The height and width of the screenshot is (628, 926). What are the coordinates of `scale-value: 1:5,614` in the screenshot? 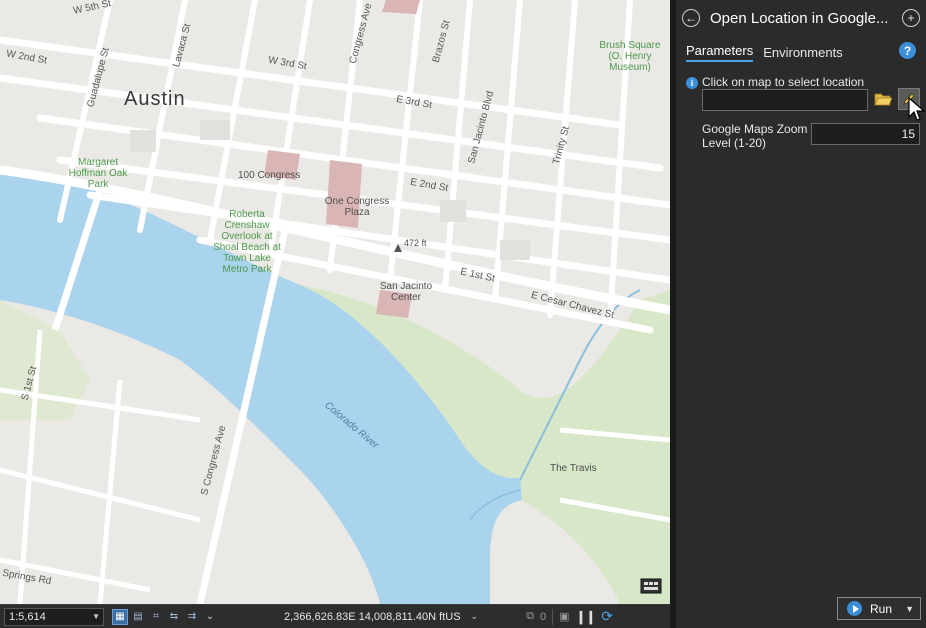 It's located at (27, 616).